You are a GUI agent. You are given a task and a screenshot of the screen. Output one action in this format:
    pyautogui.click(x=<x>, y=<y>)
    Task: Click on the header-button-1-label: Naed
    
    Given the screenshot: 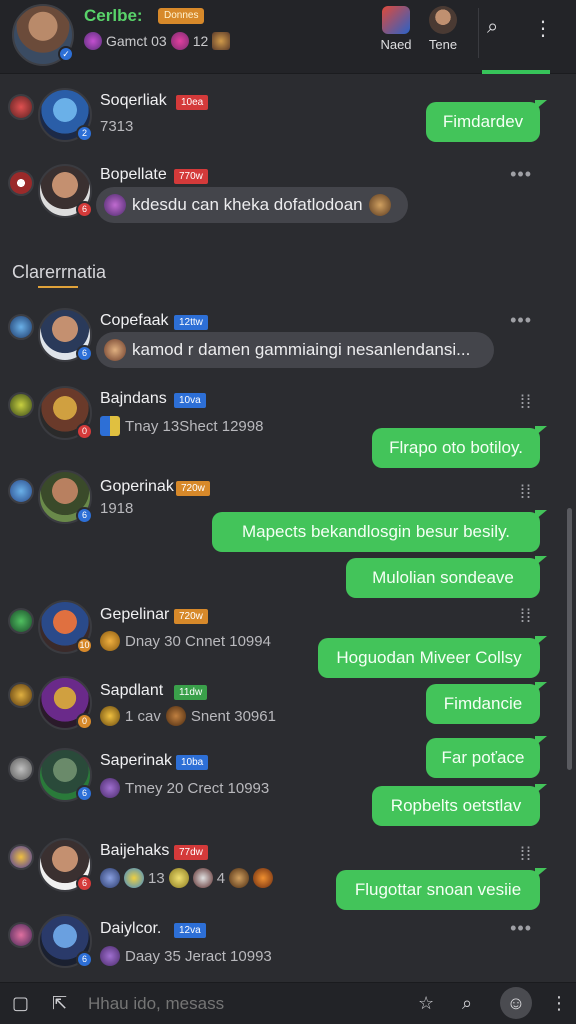 What is the action you would take?
    pyautogui.click(x=396, y=44)
    